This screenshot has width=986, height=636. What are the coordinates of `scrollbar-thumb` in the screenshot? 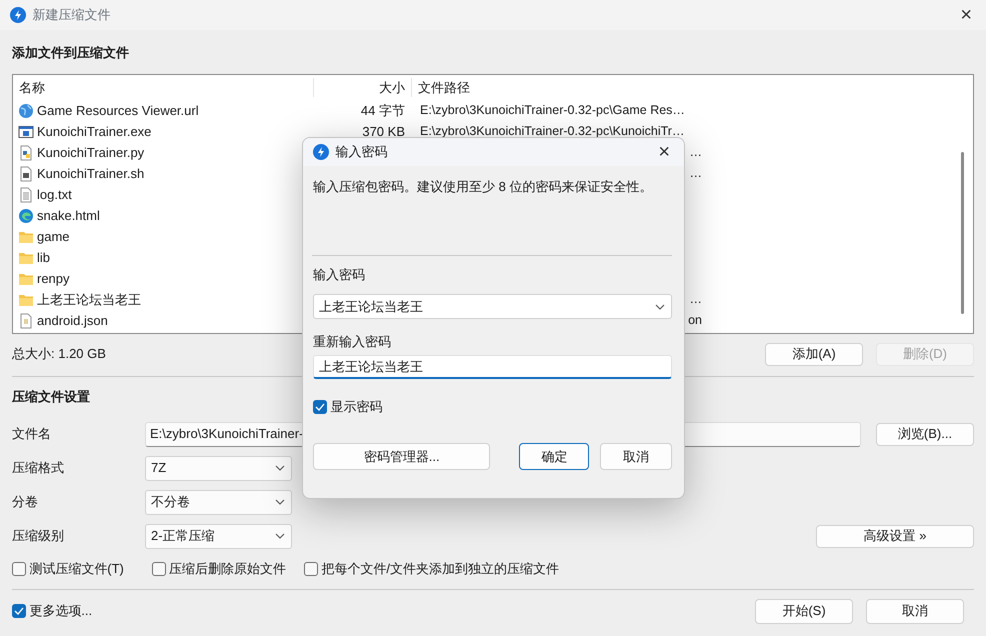 It's located at (962, 233).